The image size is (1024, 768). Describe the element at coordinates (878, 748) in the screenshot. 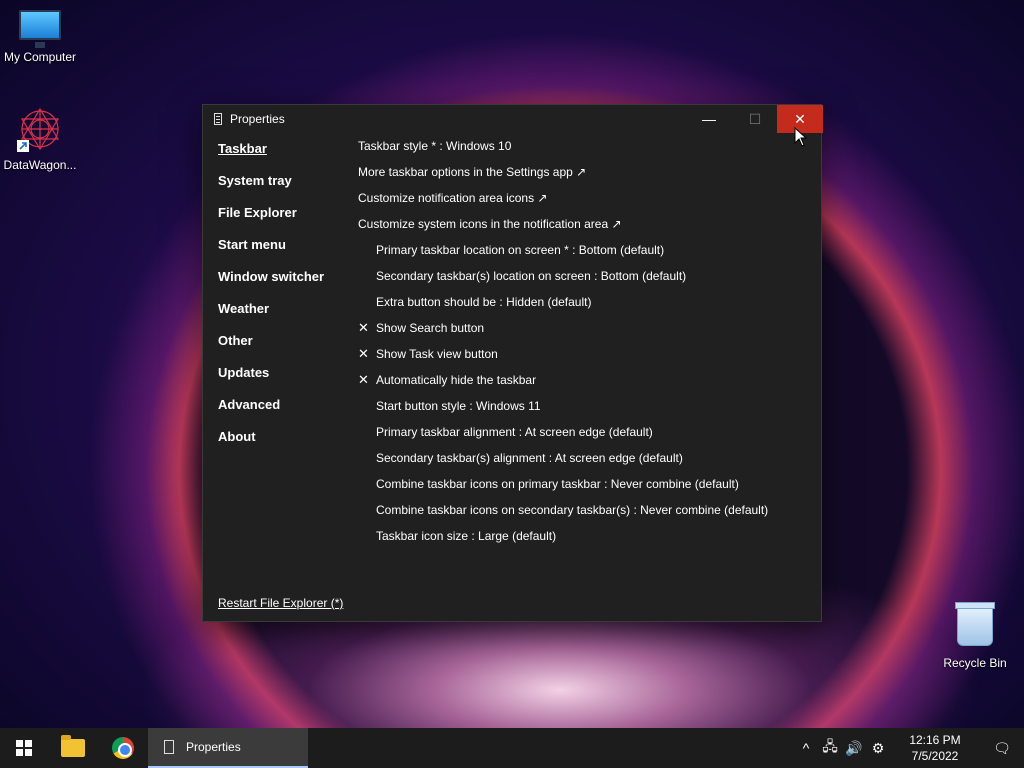

I see `gear-icon: ⚙` at that location.